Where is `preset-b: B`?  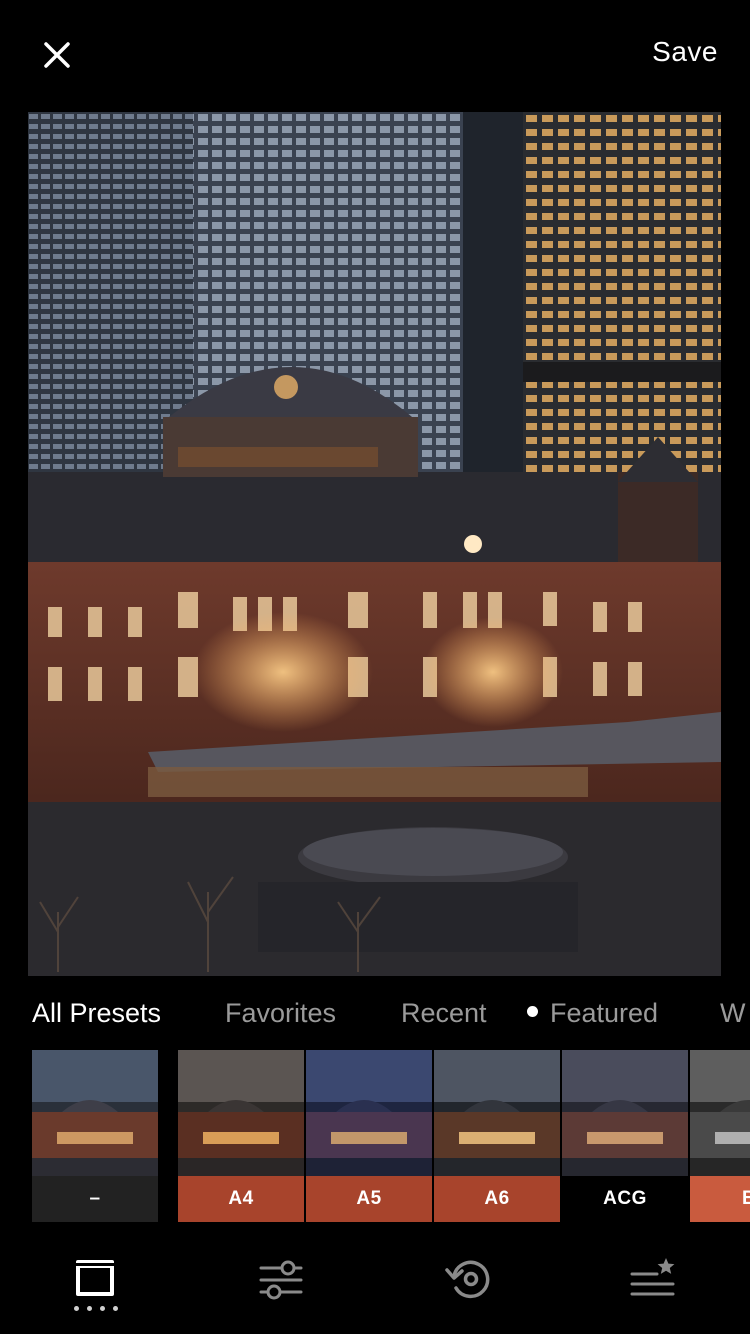 preset-b: B is located at coordinates (720, 1136).